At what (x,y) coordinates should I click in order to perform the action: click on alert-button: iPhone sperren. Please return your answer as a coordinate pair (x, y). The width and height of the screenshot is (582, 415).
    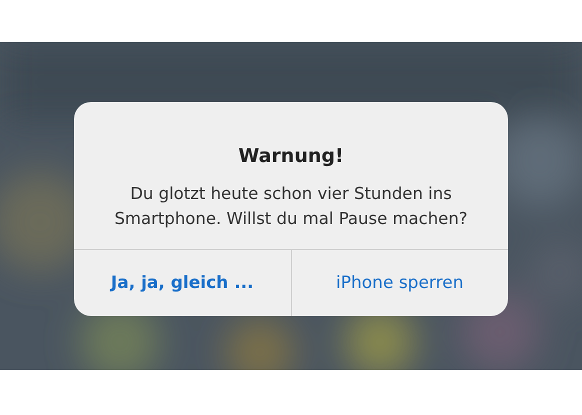
    Looking at the image, I should click on (399, 283).